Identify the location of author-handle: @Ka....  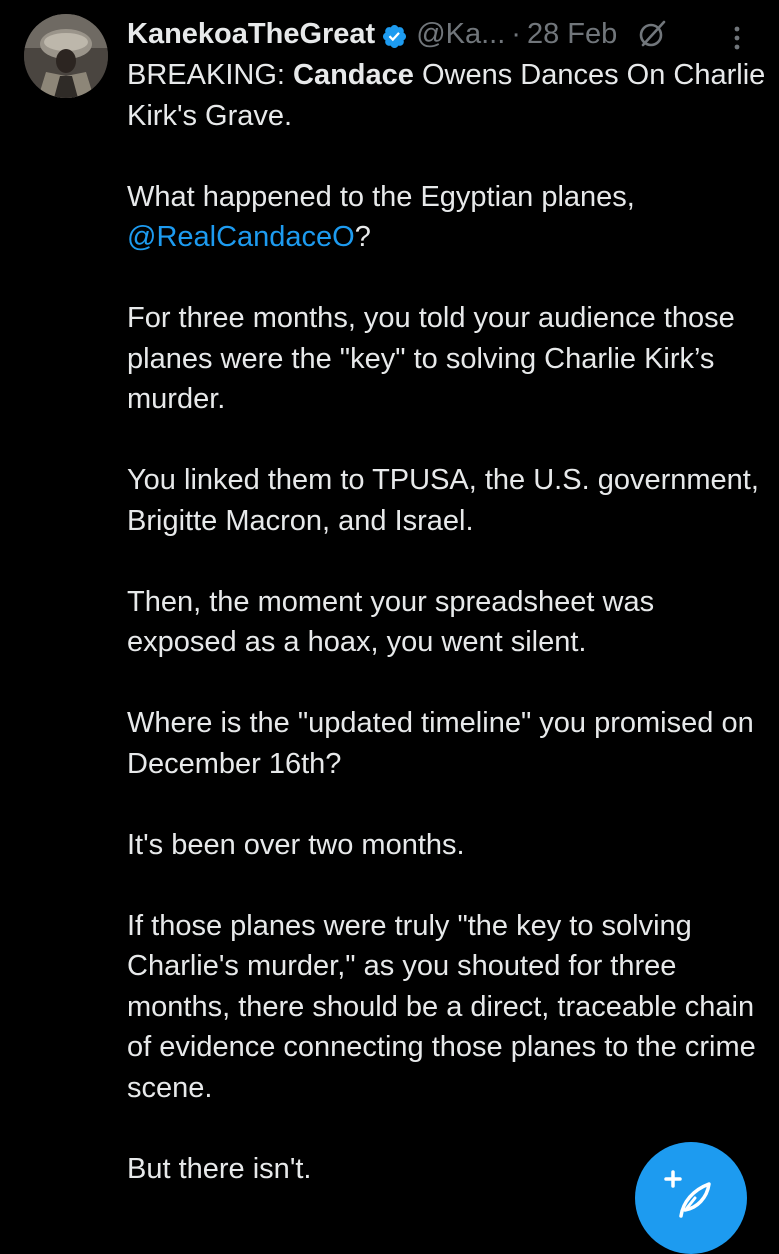
(460, 34).